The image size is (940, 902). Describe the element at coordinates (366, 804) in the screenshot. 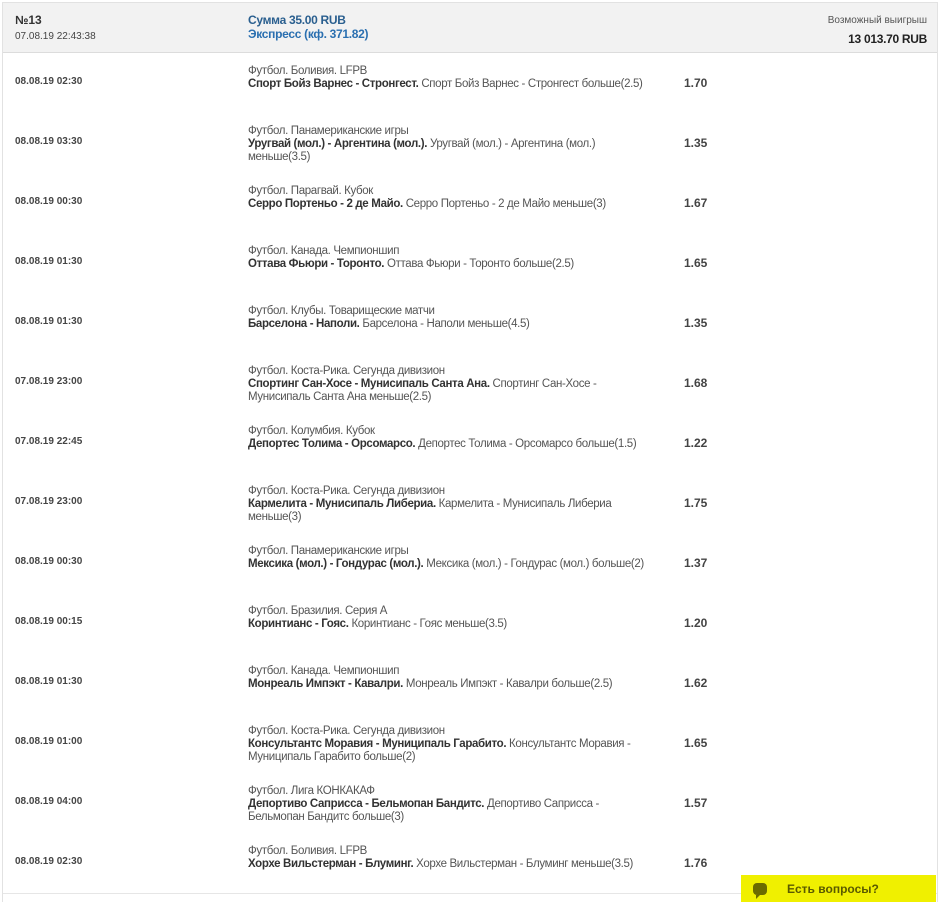

I see `event-match: Депортиво Саприсса - Бельмопан Бандитс.` at that location.